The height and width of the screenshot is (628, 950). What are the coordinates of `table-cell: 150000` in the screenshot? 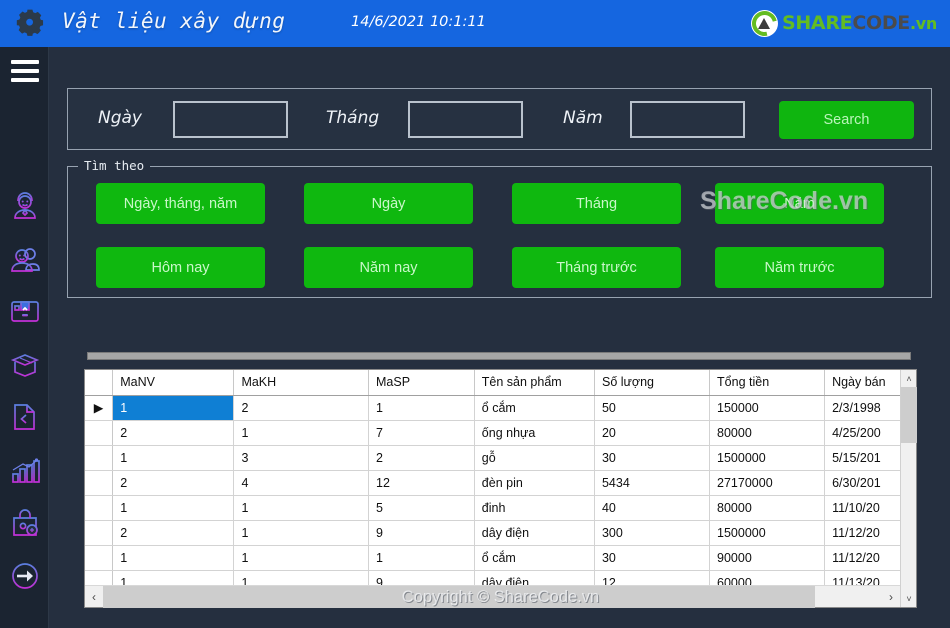 It's located at (767, 408).